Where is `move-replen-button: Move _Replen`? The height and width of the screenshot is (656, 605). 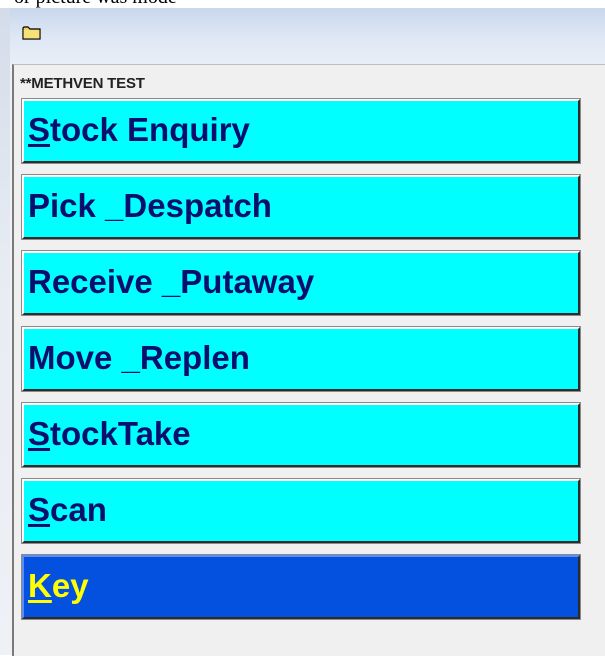
move-replen-button: Move _Replen is located at coordinates (301, 359).